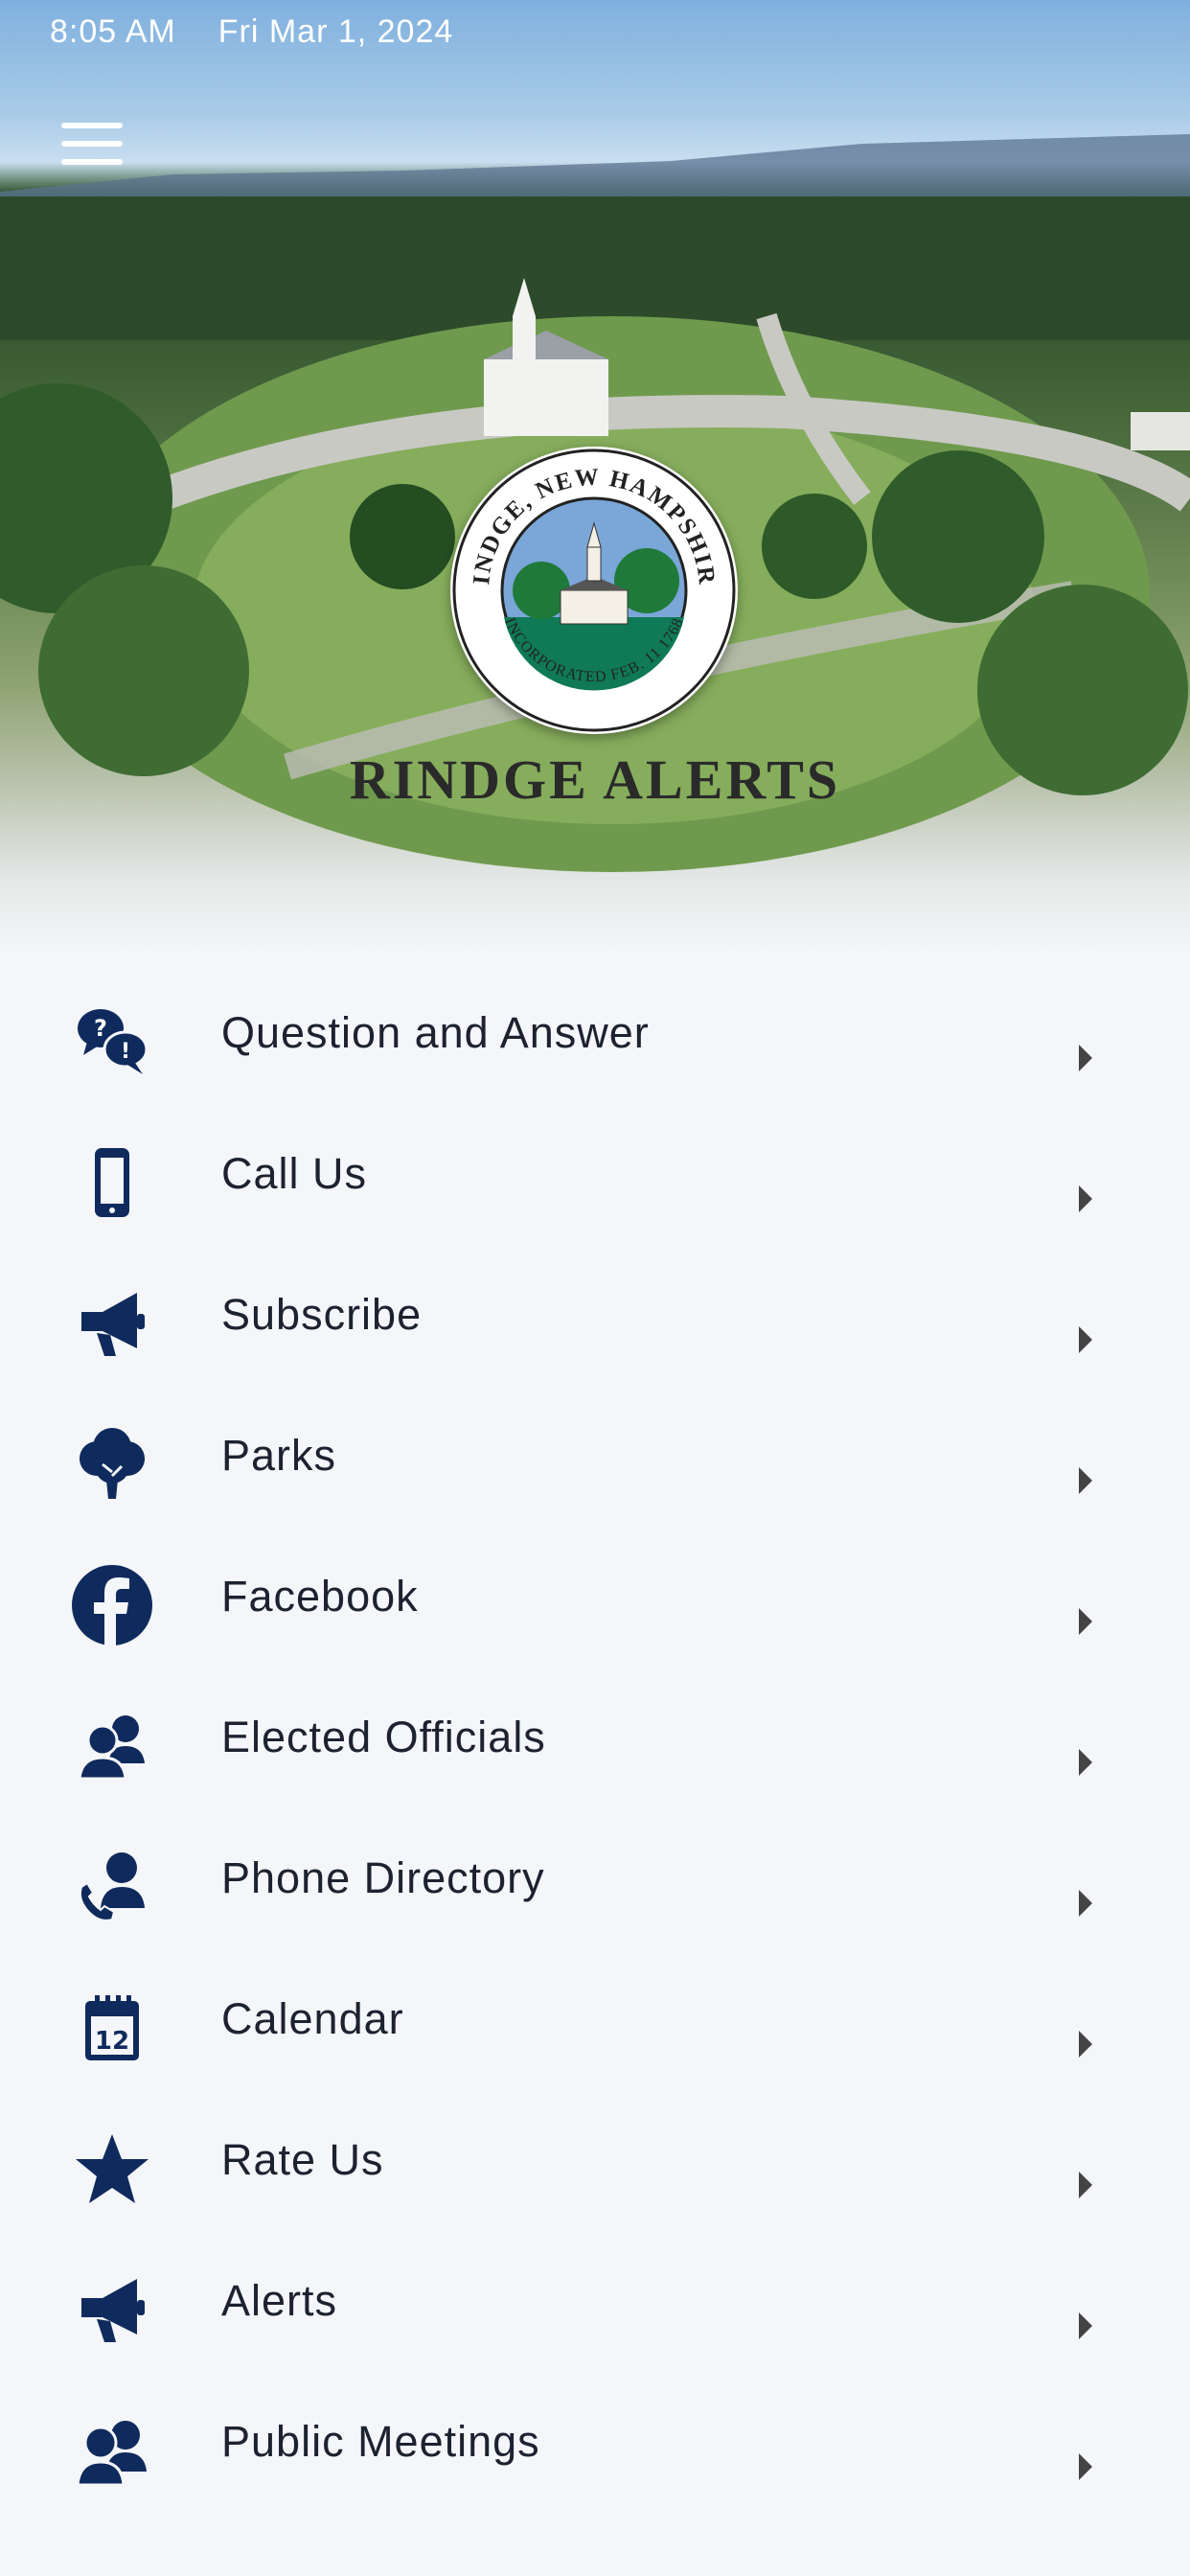 The width and height of the screenshot is (1190, 2576). I want to click on menu-item-call-us: Call Us, so click(595, 1169).